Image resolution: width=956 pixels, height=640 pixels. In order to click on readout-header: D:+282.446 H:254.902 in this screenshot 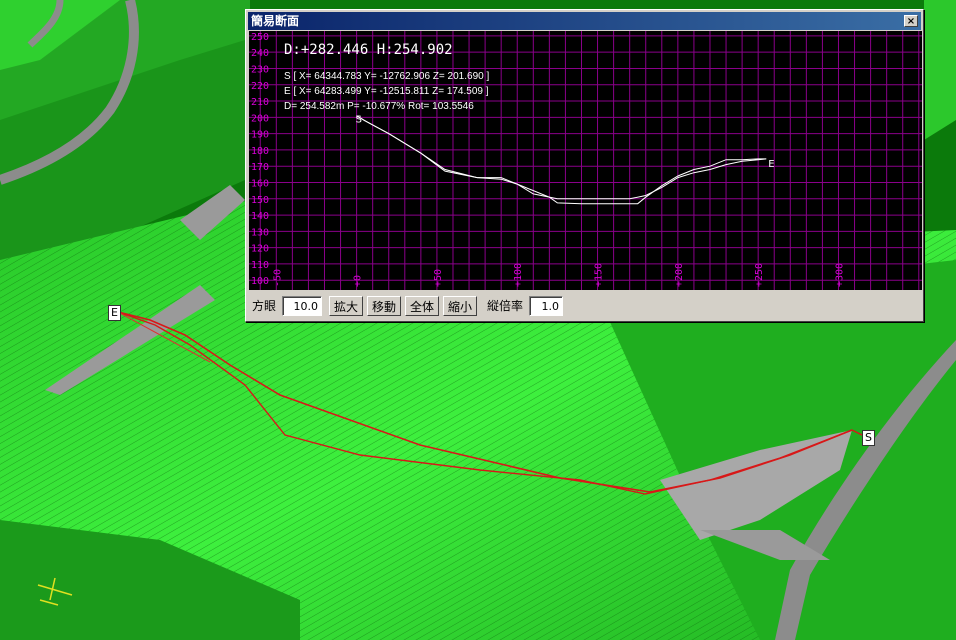, I will do `click(368, 50)`.